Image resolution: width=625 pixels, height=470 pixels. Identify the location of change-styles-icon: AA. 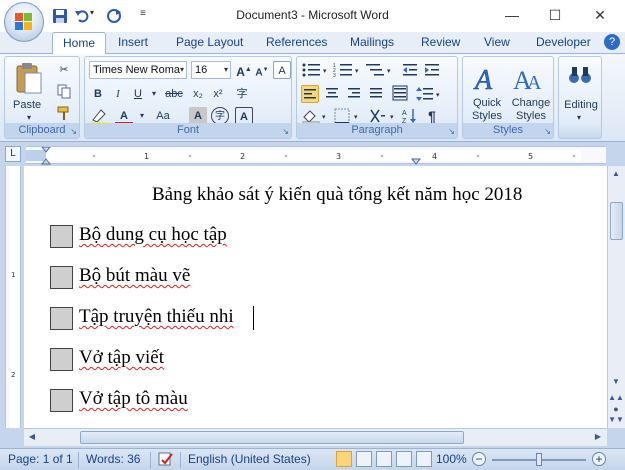
(529, 78).